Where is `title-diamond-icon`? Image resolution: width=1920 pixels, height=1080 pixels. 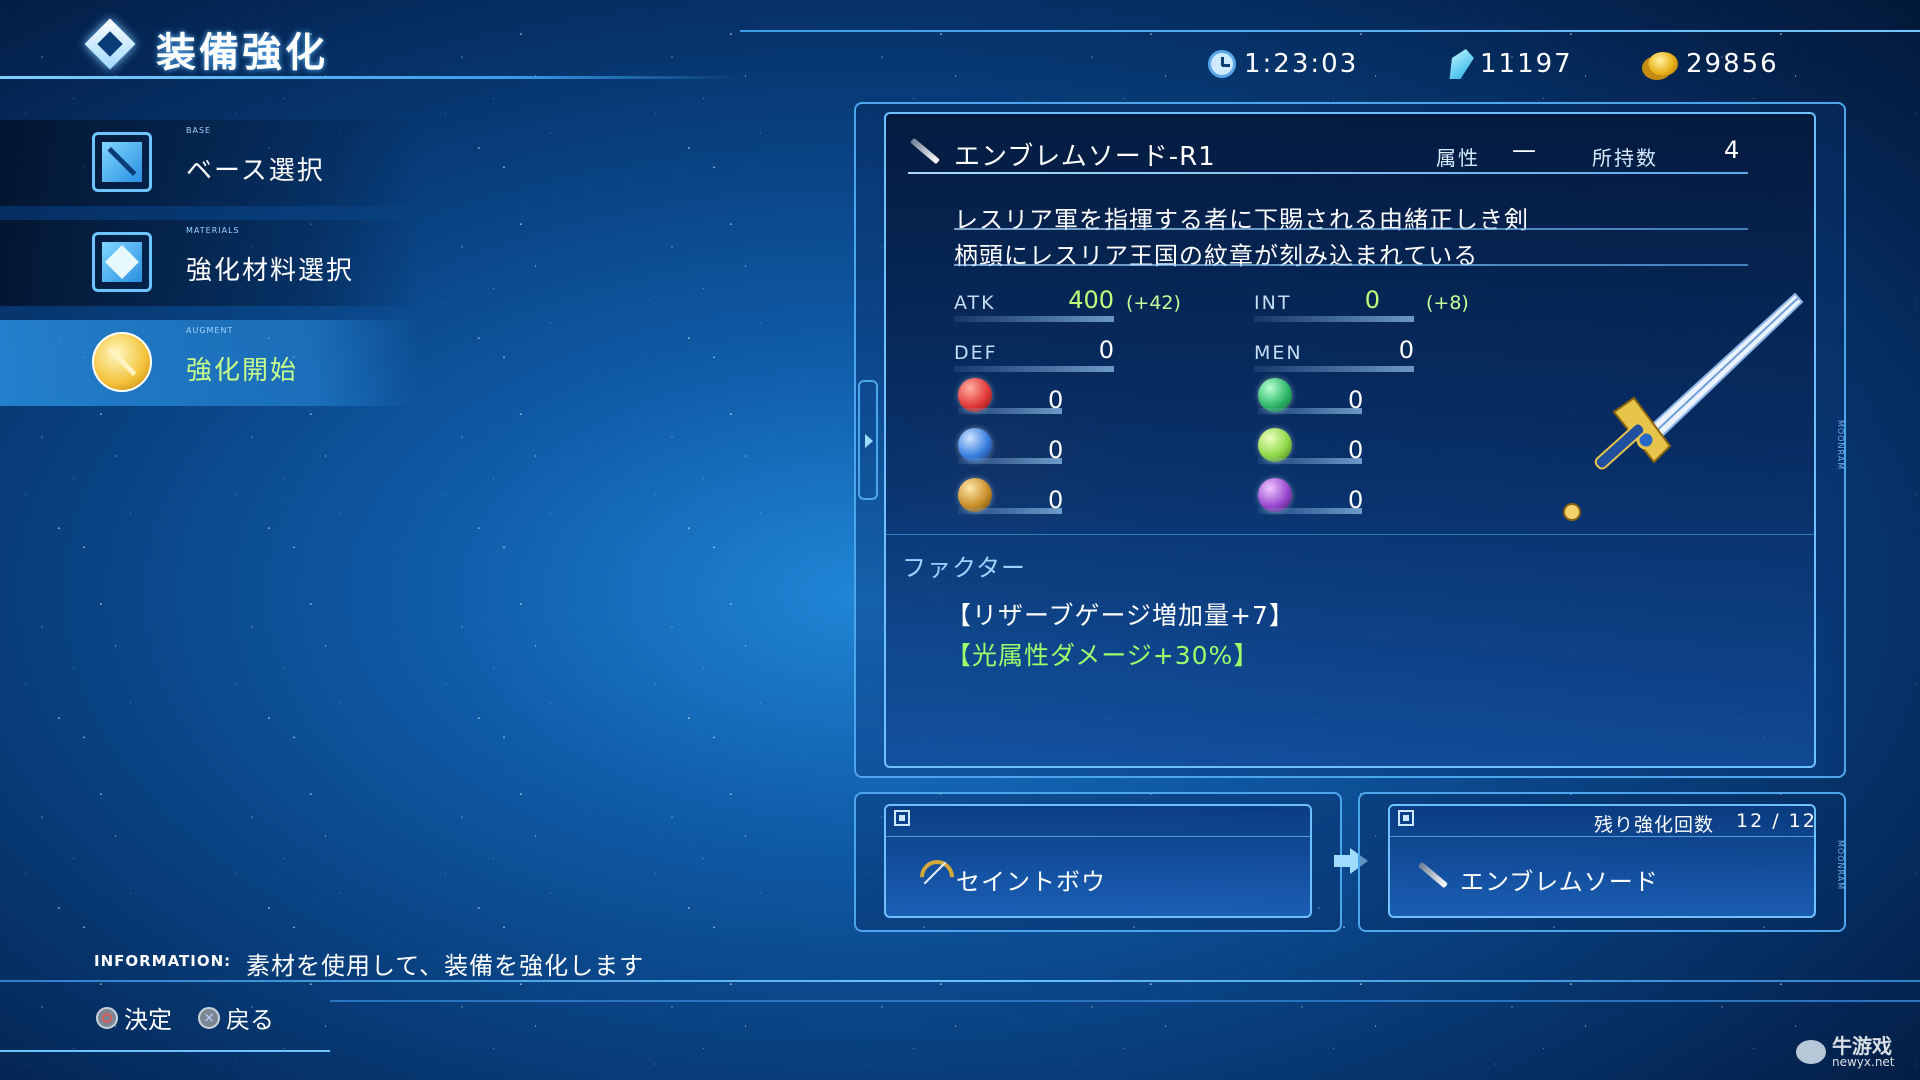 title-diamond-icon is located at coordinates (110, 44).